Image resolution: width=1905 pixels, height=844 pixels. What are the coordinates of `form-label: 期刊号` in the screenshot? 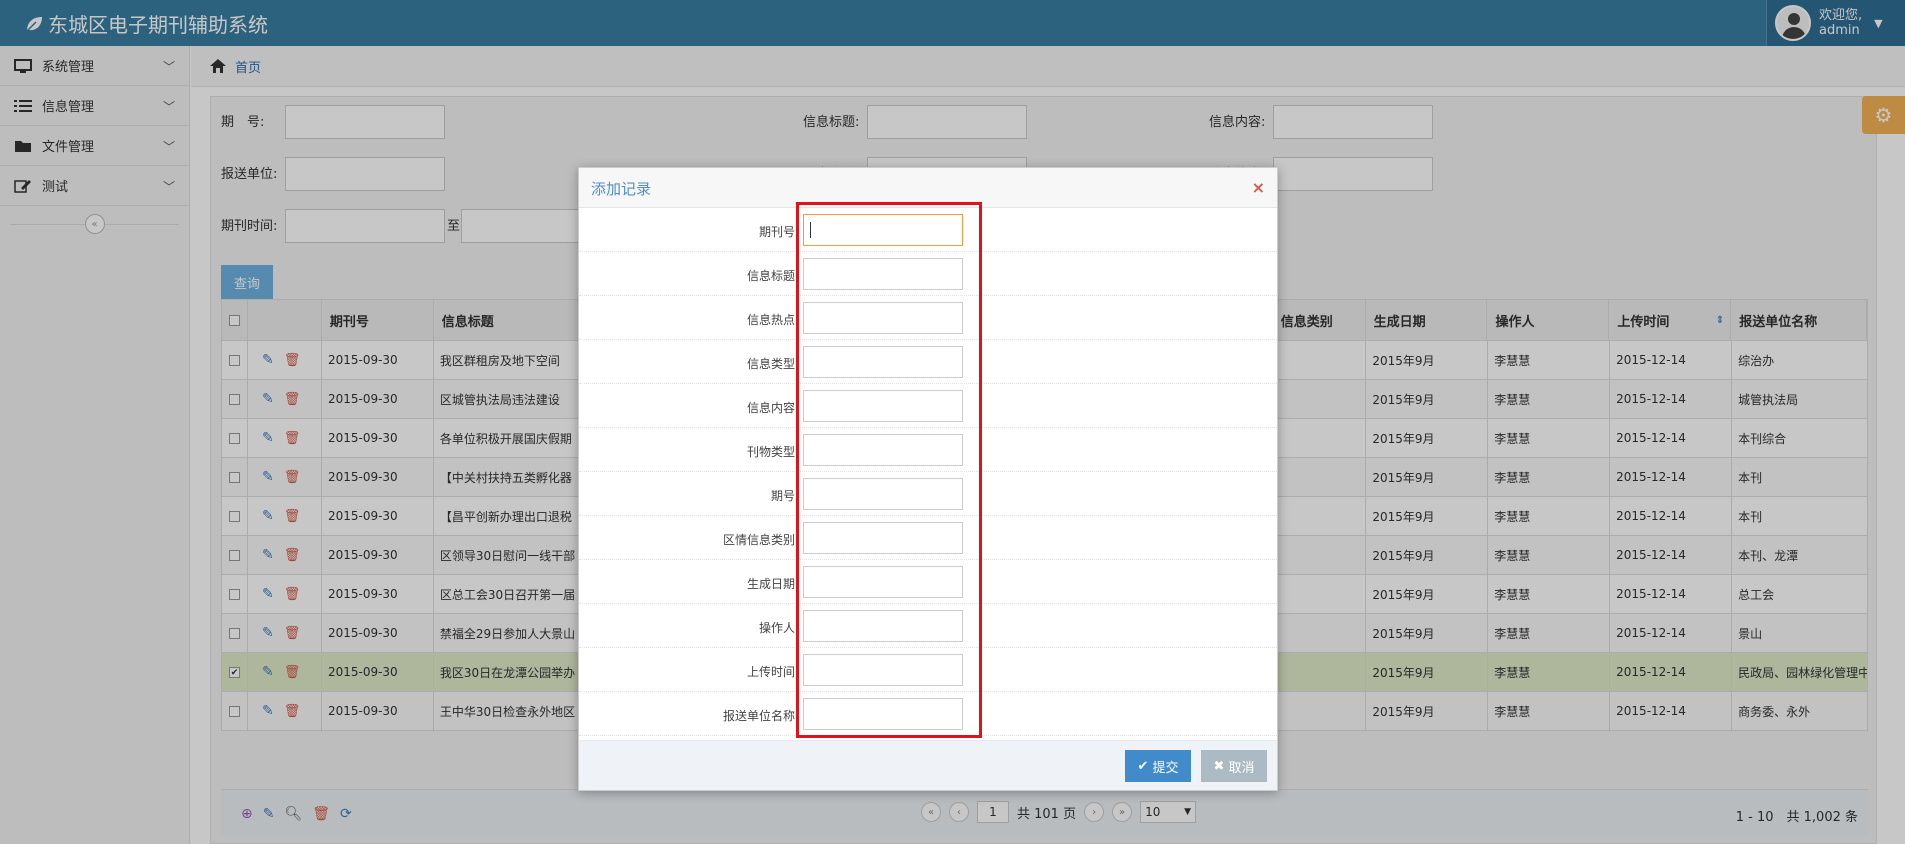 It's located at (776, 232).